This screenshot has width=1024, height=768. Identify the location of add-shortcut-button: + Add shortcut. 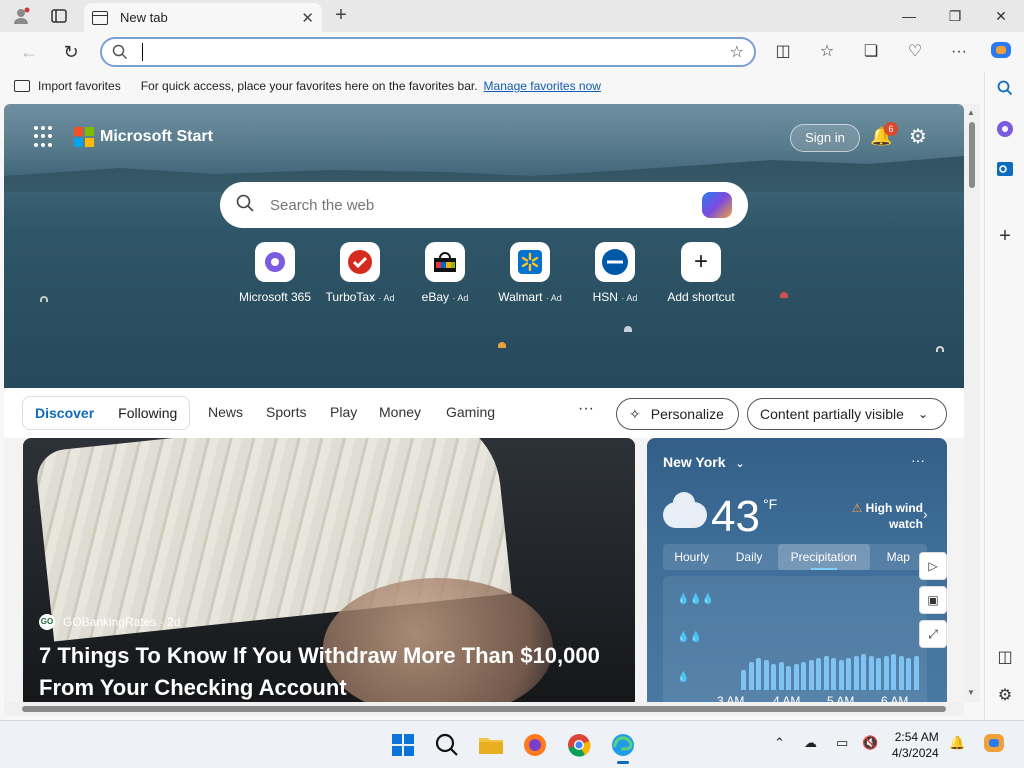
(701, 273).